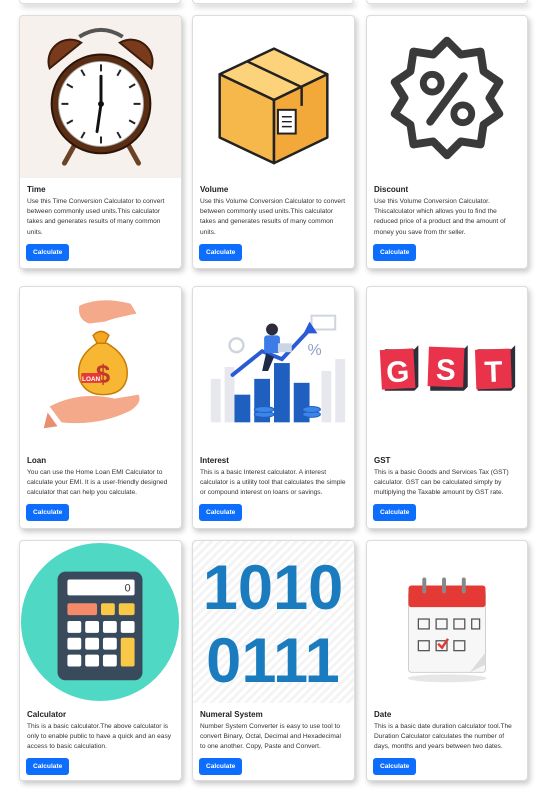 The image size is (557, 794). I want to click on card-title: Calculator, so click(47, 714).